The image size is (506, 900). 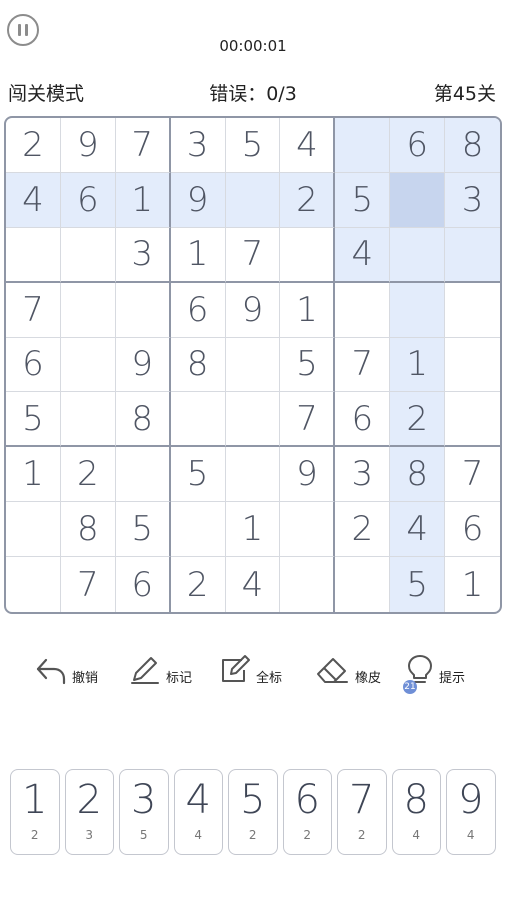 What do you see at coordinates (144, 812) in the screenshot?
I see `number-key-3: 35` at bounding box center [144, 812].